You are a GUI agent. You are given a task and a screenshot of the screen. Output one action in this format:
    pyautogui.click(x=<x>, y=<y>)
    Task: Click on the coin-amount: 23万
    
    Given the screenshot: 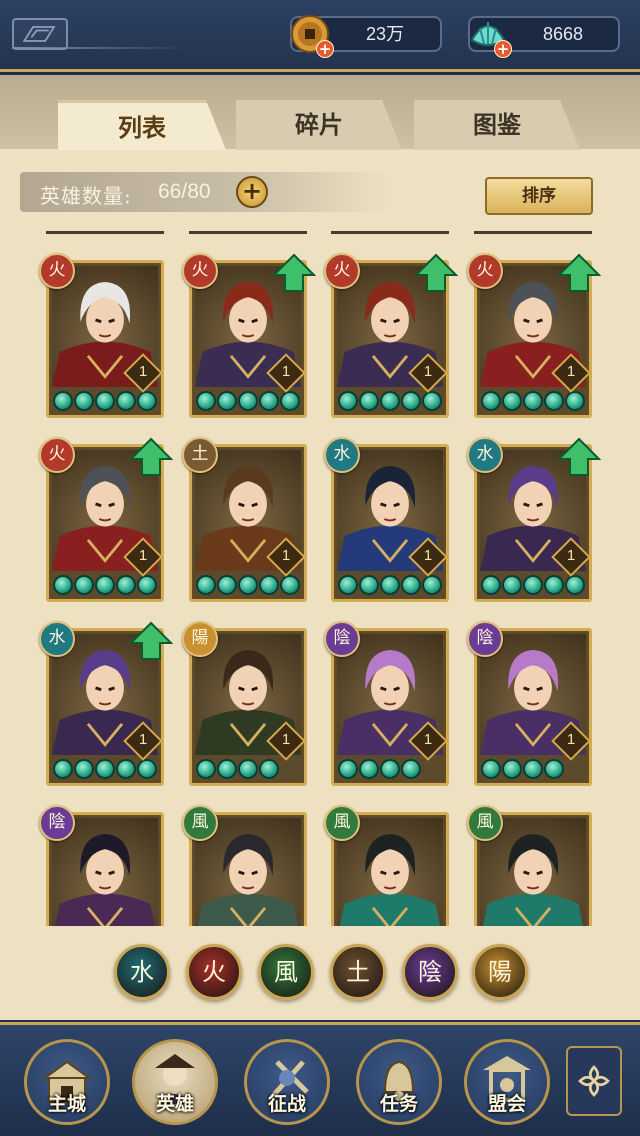 What is the action you would take?
    pyautogui.click(x=385, y=34)
    